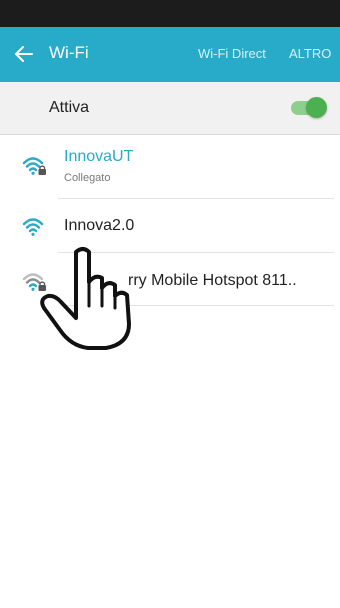 The image size is (340, 608). I want to click on wifi-icon, so click(33, 227).